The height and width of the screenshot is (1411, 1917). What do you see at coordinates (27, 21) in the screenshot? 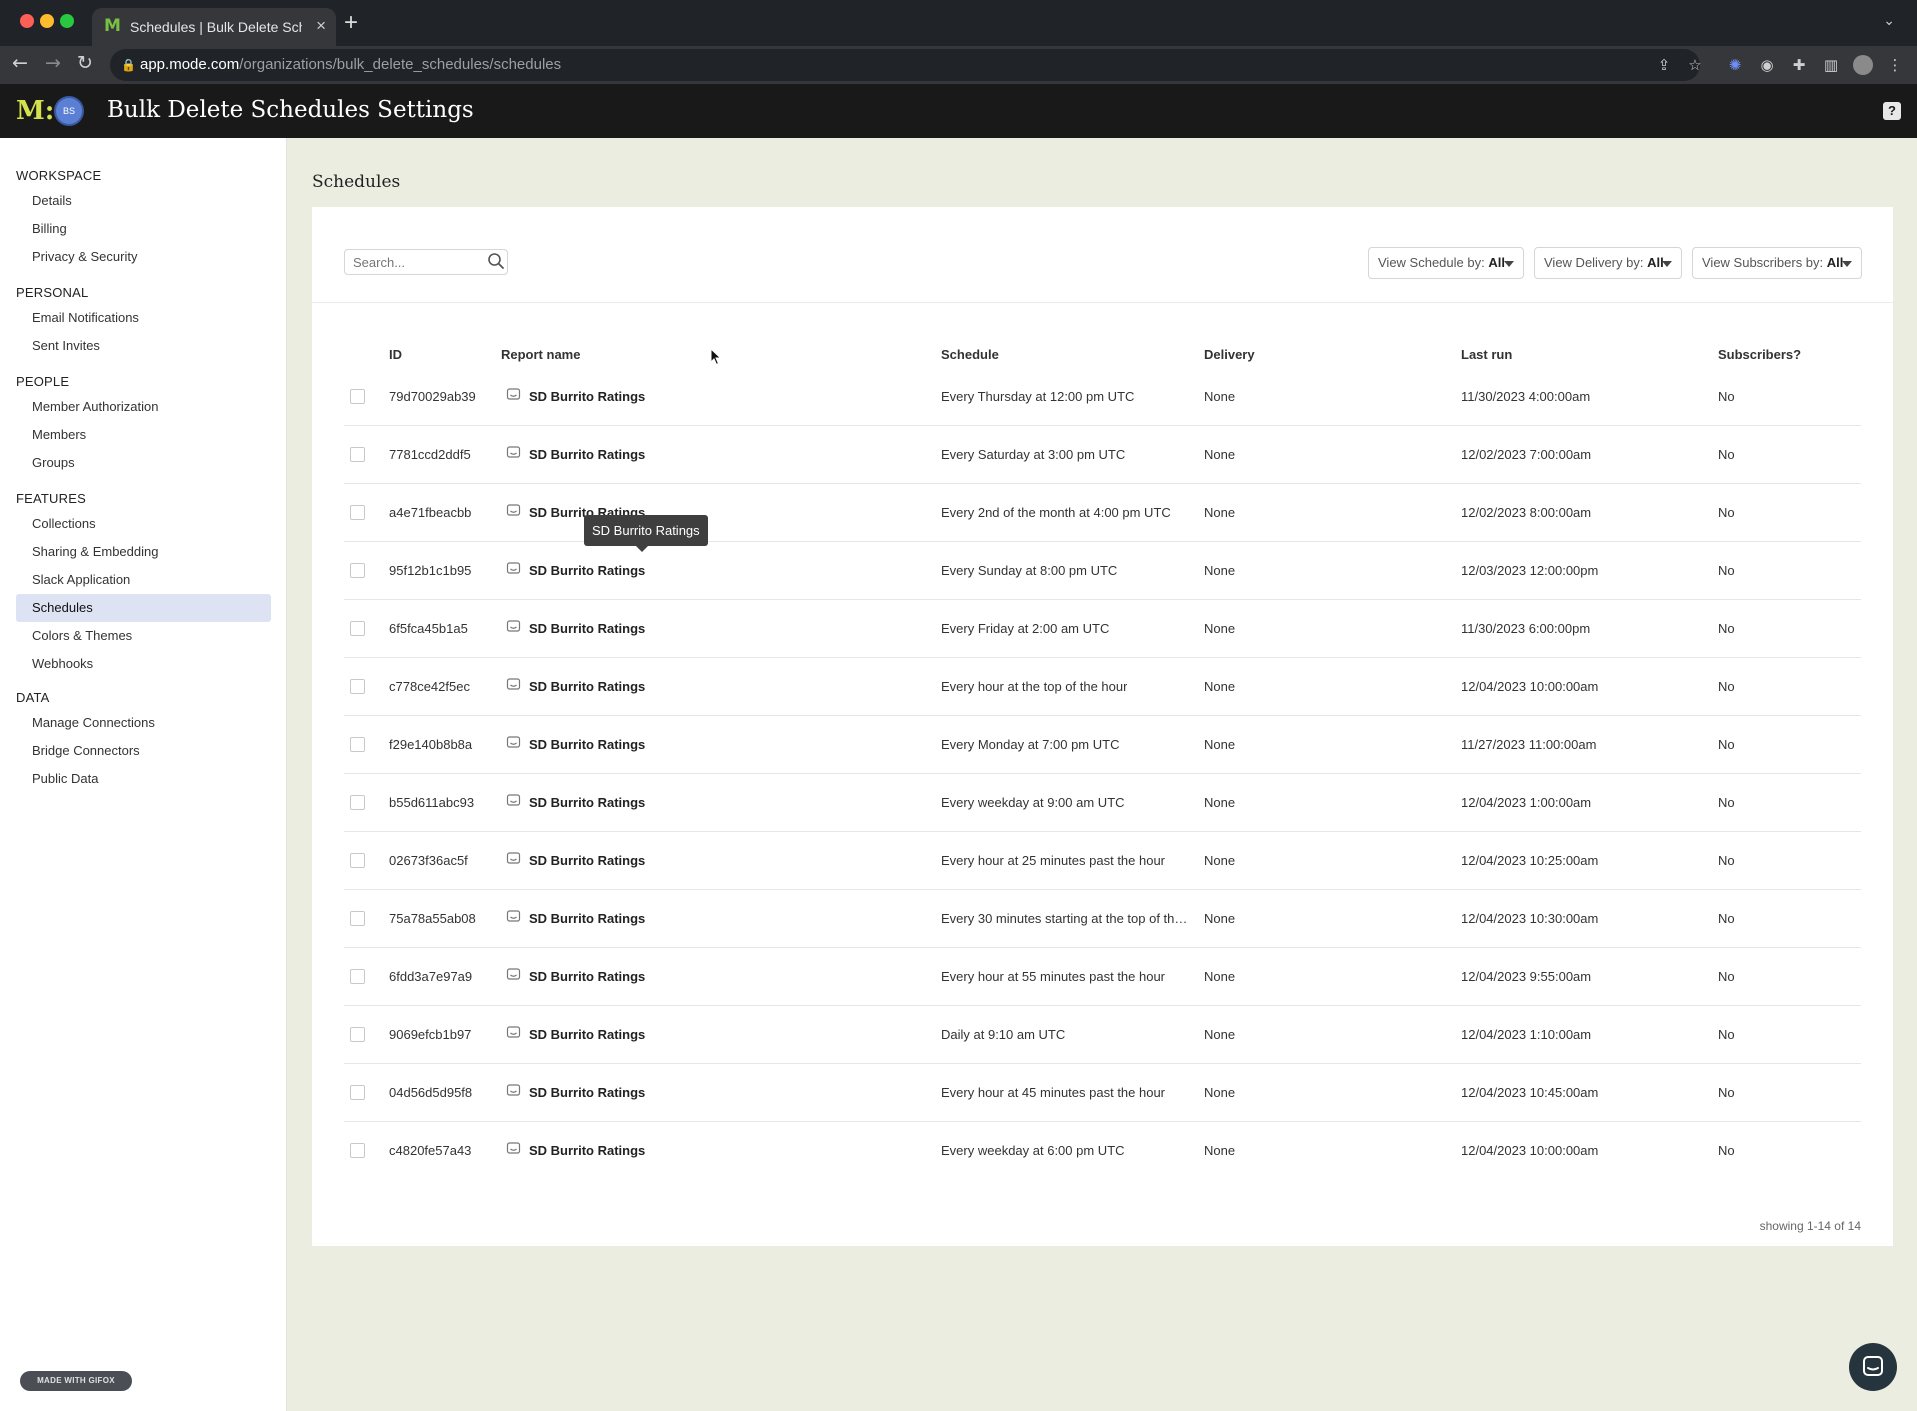
I see `close-window-button` at bounding box center [27, 21].